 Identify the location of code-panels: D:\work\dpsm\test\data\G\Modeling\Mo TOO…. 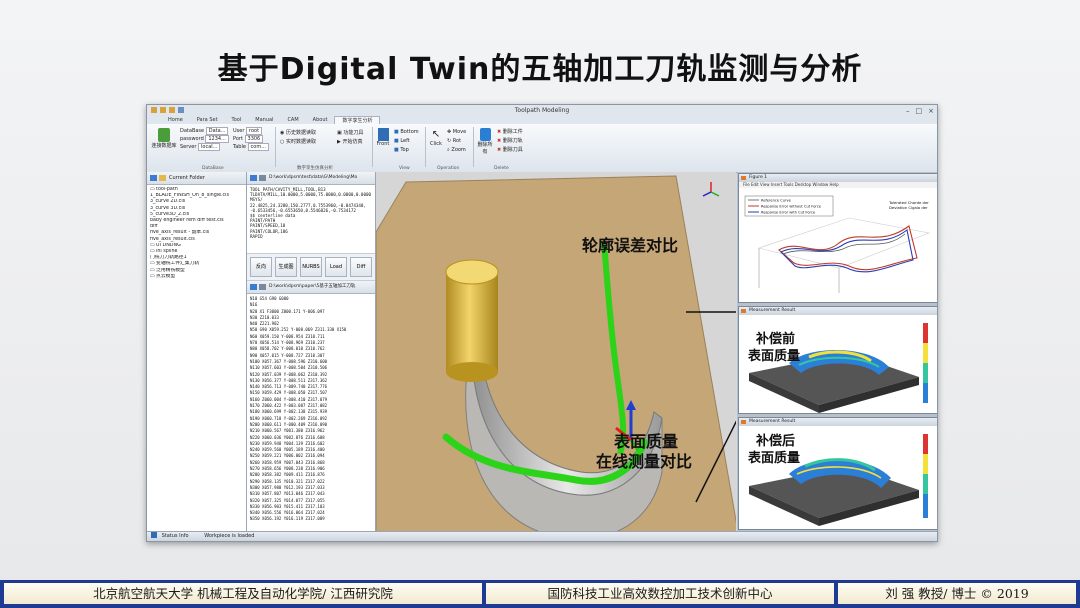
(311, 352).